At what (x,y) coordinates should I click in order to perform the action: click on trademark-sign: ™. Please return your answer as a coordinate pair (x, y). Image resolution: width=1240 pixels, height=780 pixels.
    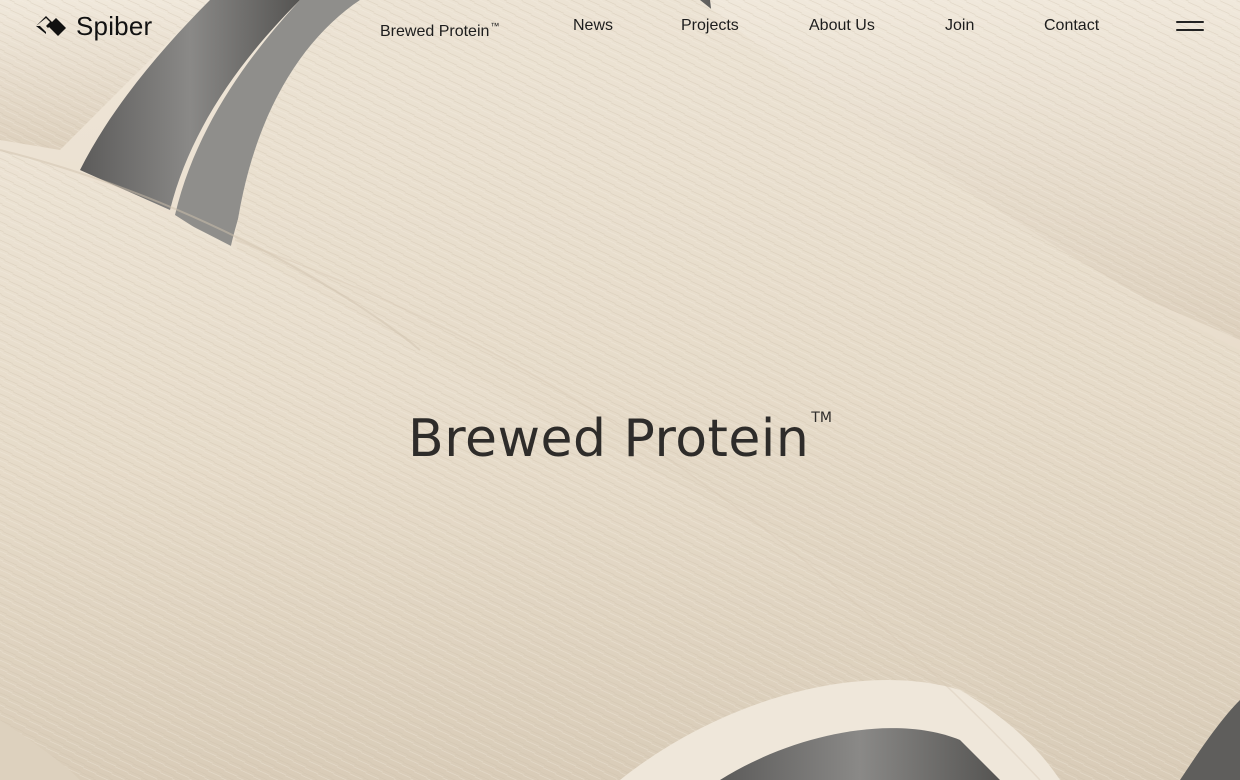
    Looking at the image, I should click on (495, 26).